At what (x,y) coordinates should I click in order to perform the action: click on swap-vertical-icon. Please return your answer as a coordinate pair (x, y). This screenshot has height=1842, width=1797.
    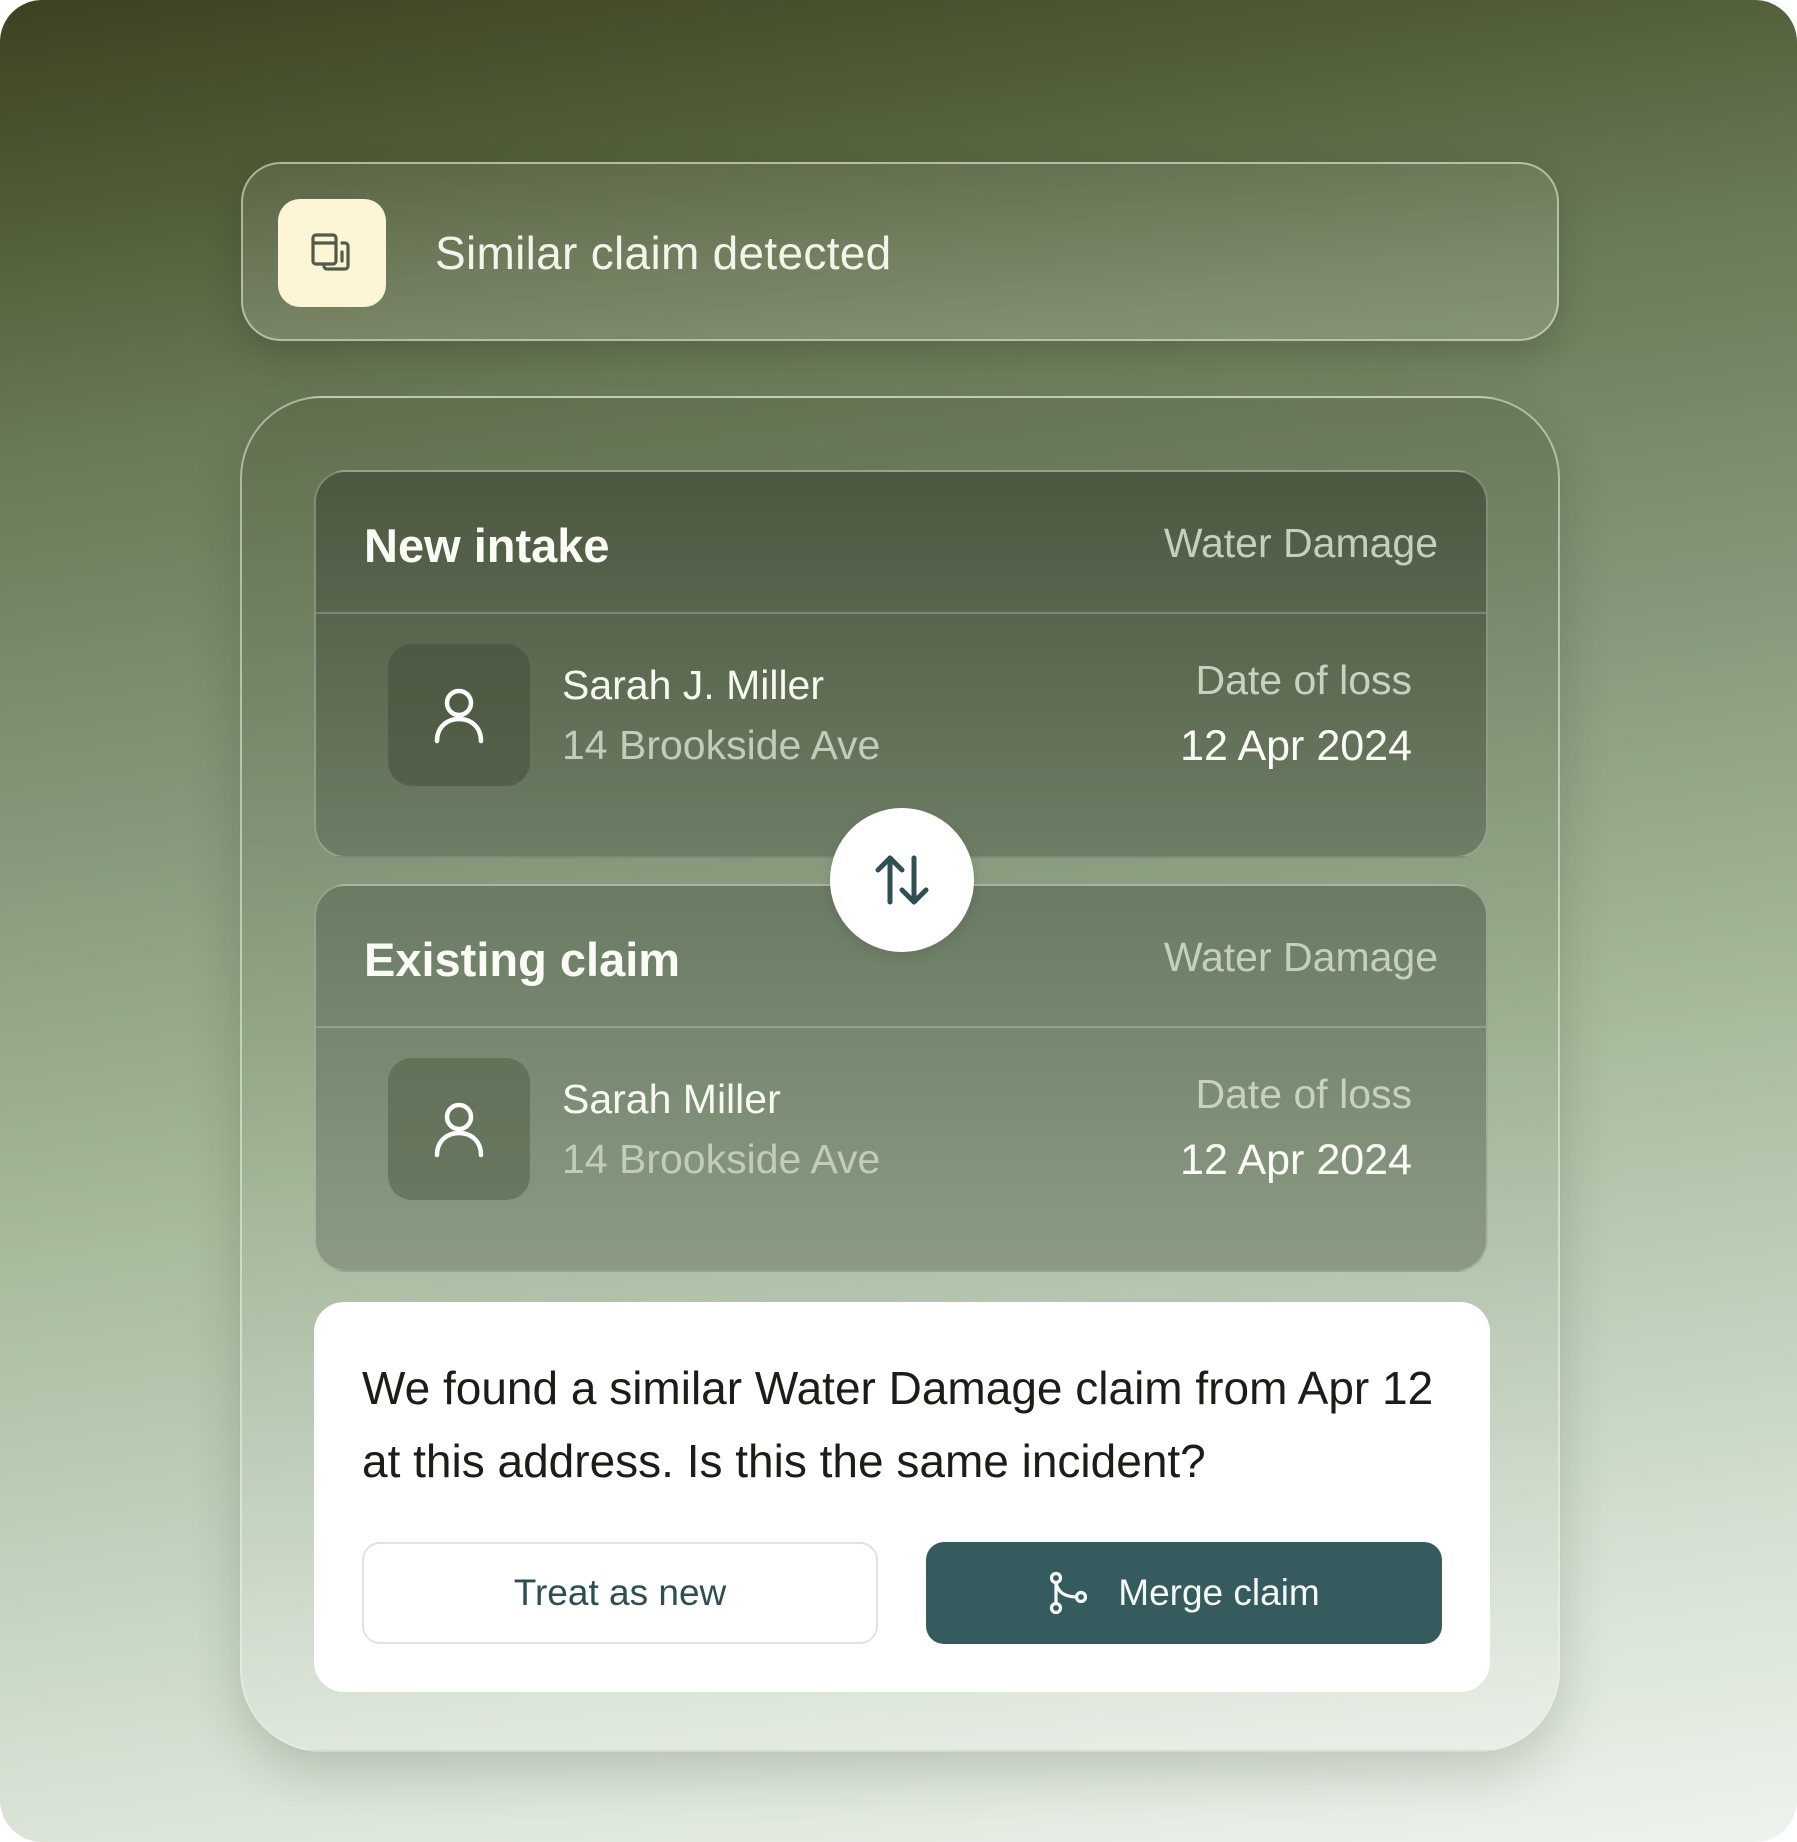
    Looking at the image, I should click on (902, 880).